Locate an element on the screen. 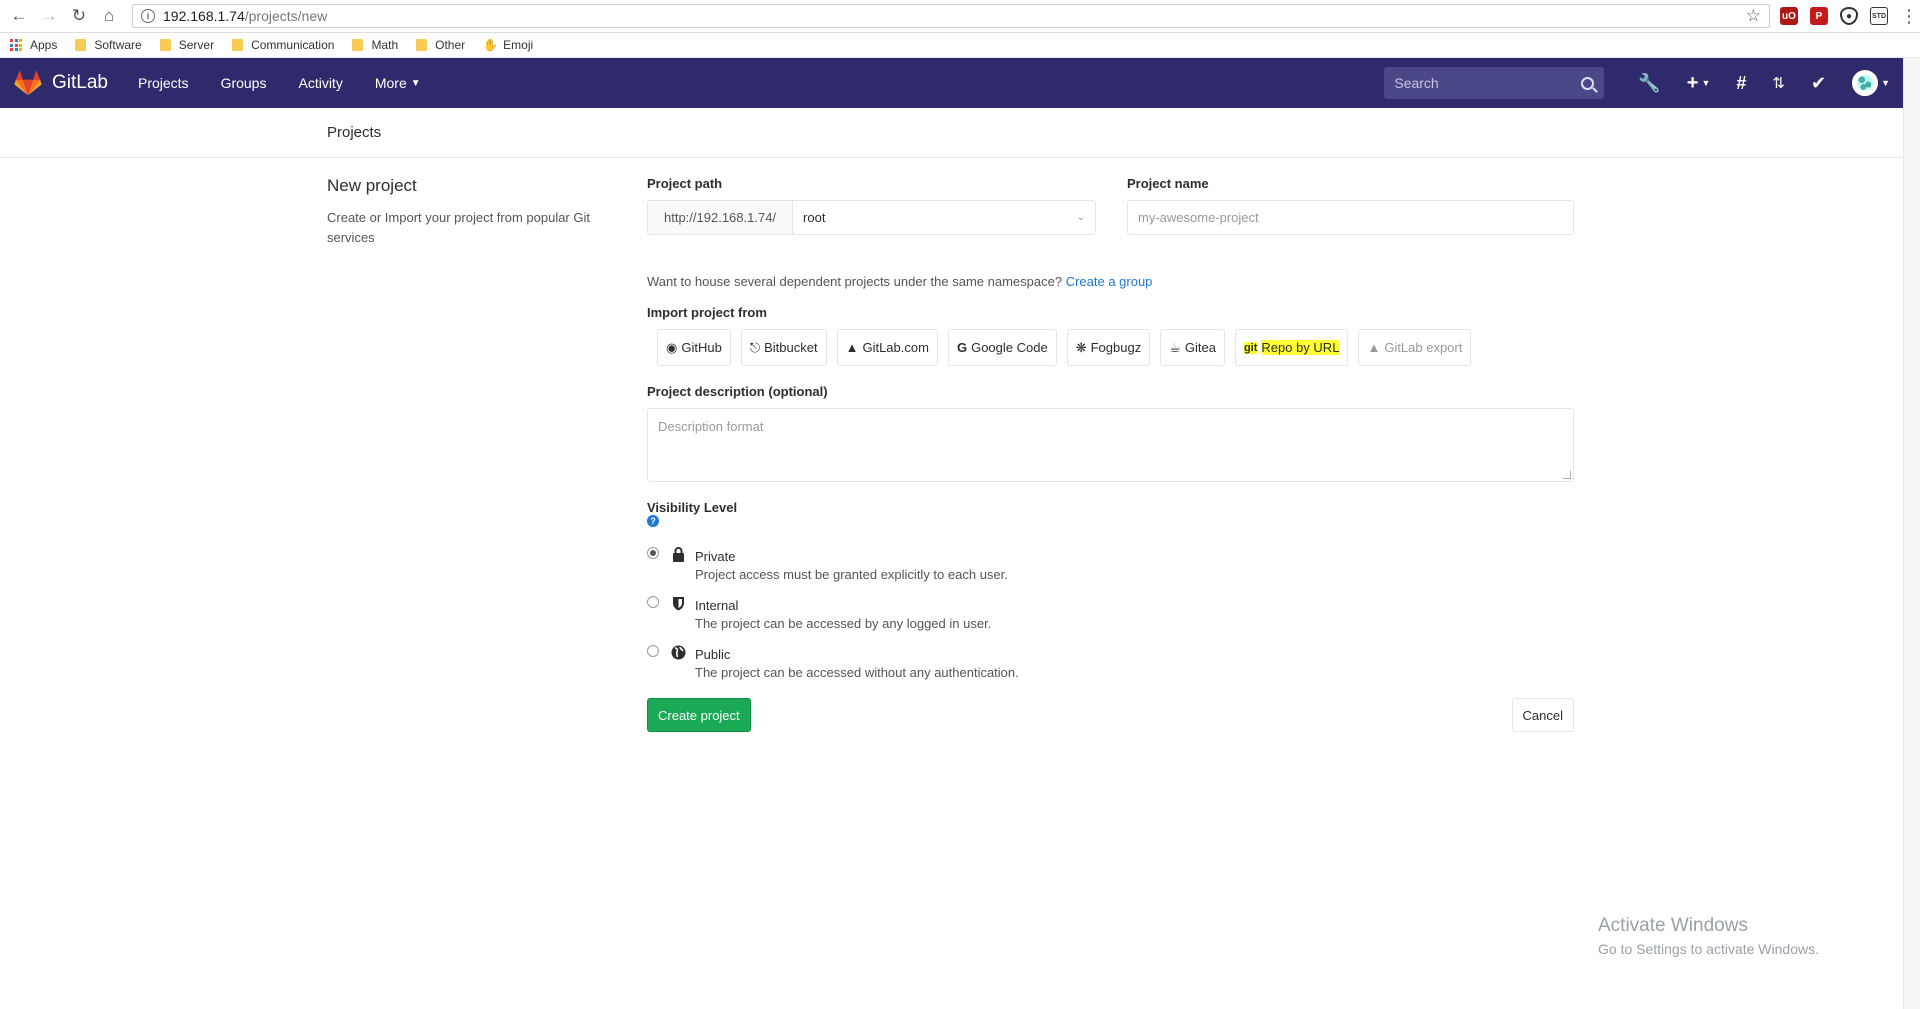 This screenshot has height=1009, width=1920. bitbucket-icon: ⎋ is located at coordinates (755, 347).